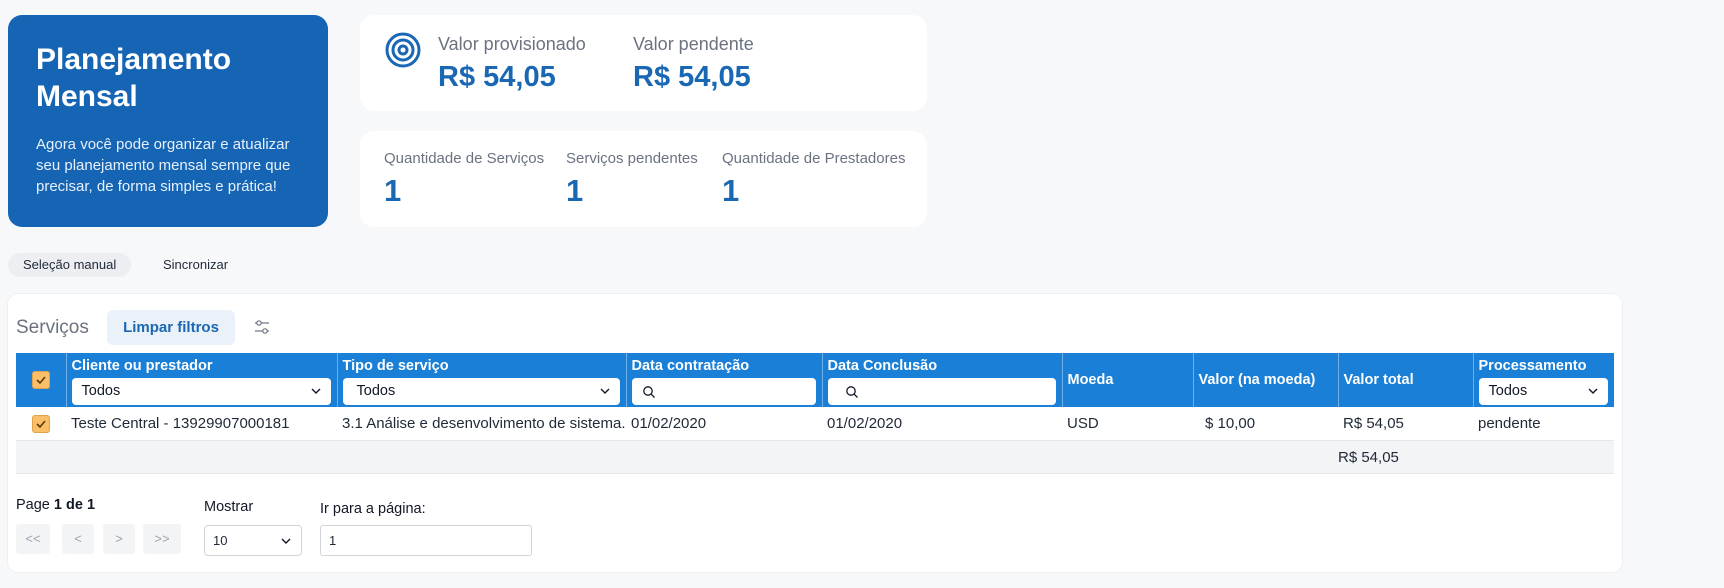 The height and width of the screenshot is (588, 1724). I want to click on services-count-value: 1, so click(393, 190).